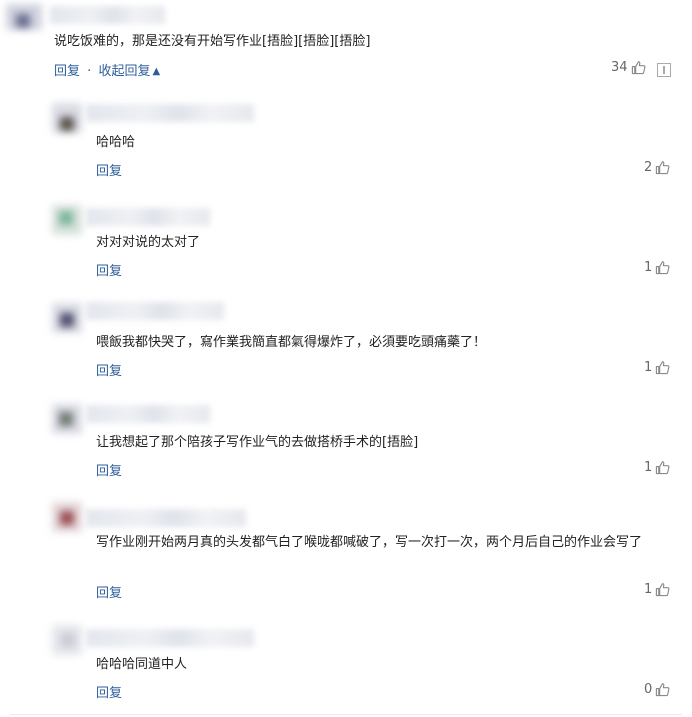 The image size is (692, 717). Describe the element at coordinates (648, 167) in the screenshot. I see `like-count: 2` at that location.